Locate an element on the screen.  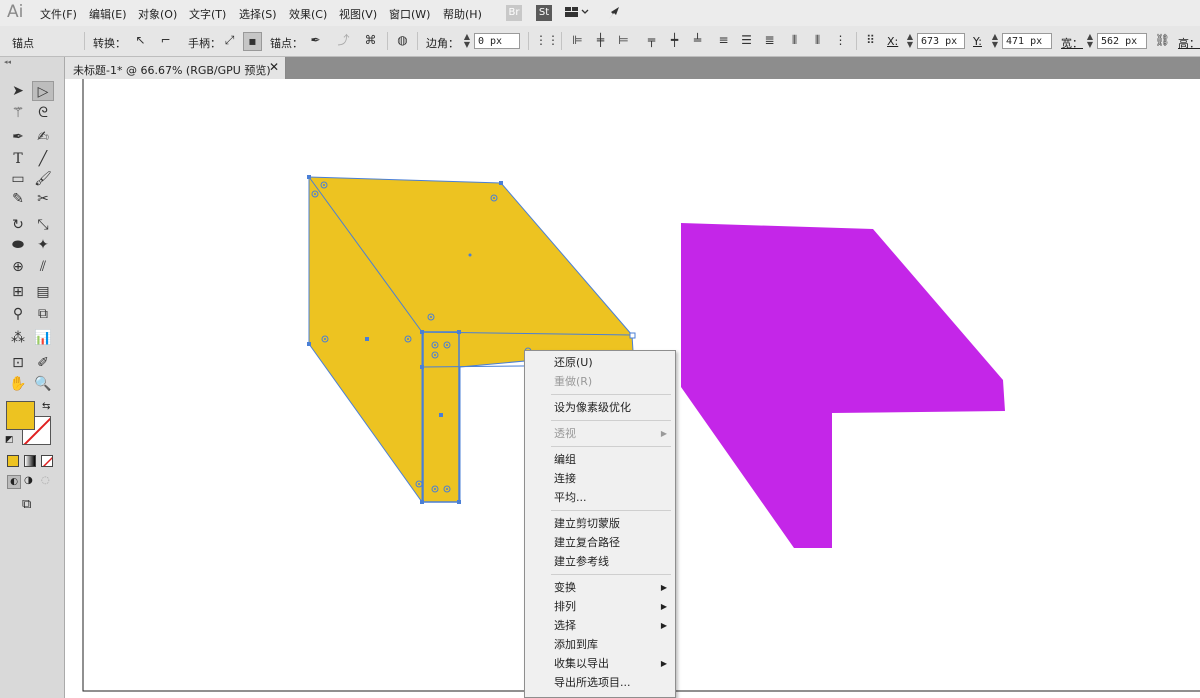
y-spinner-icon: ▲ ▼ is located at coordinates (995, 41).